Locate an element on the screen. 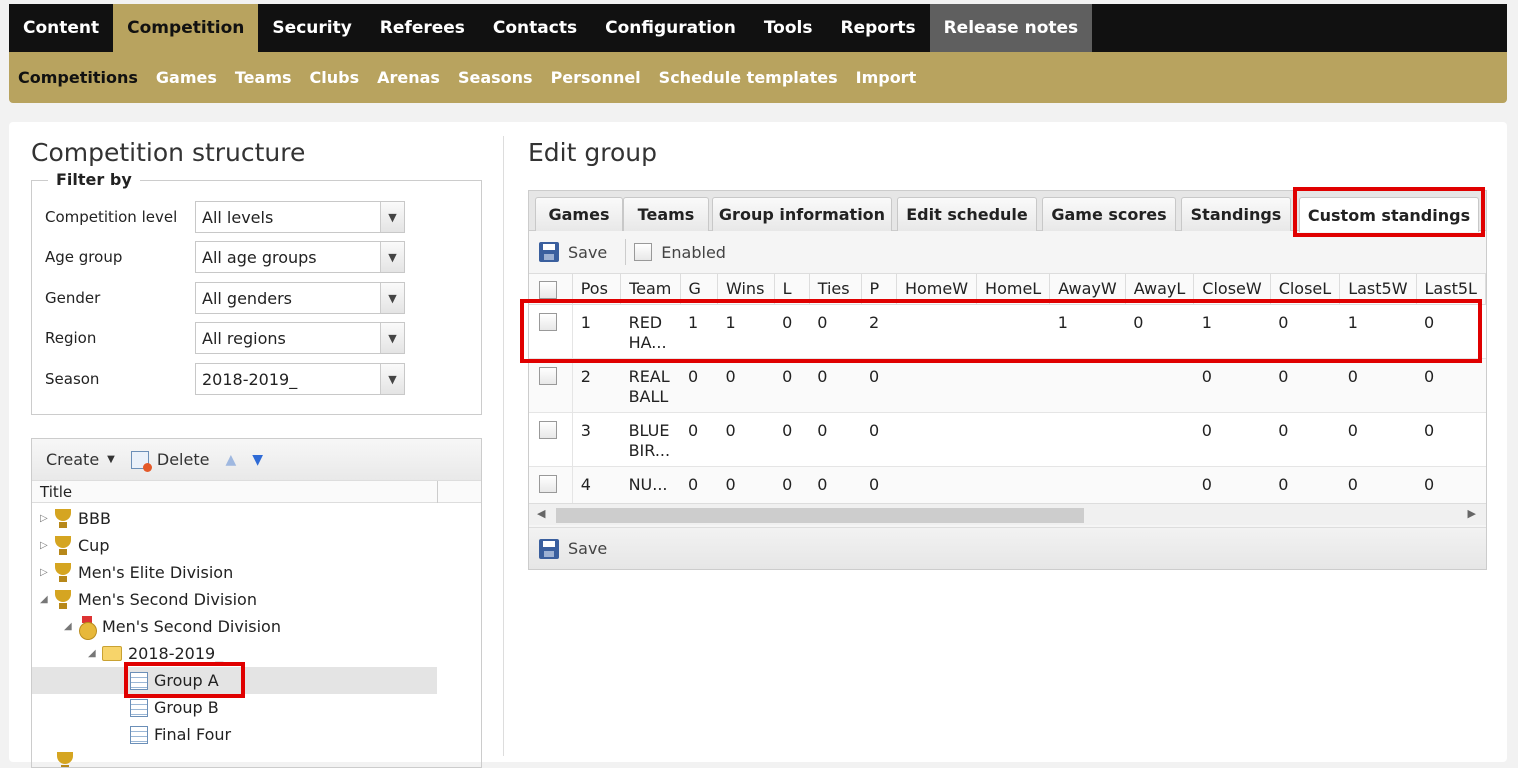 The image size is (1518, 768). gender-select: All genders ▼ is located at coordinates (300, 298).